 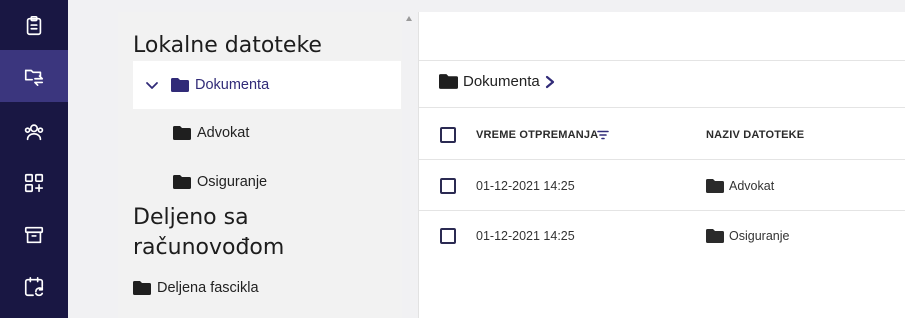 I want to click on column-header-name: NAZIV DATOTEKE, so click(x=755, y=135).